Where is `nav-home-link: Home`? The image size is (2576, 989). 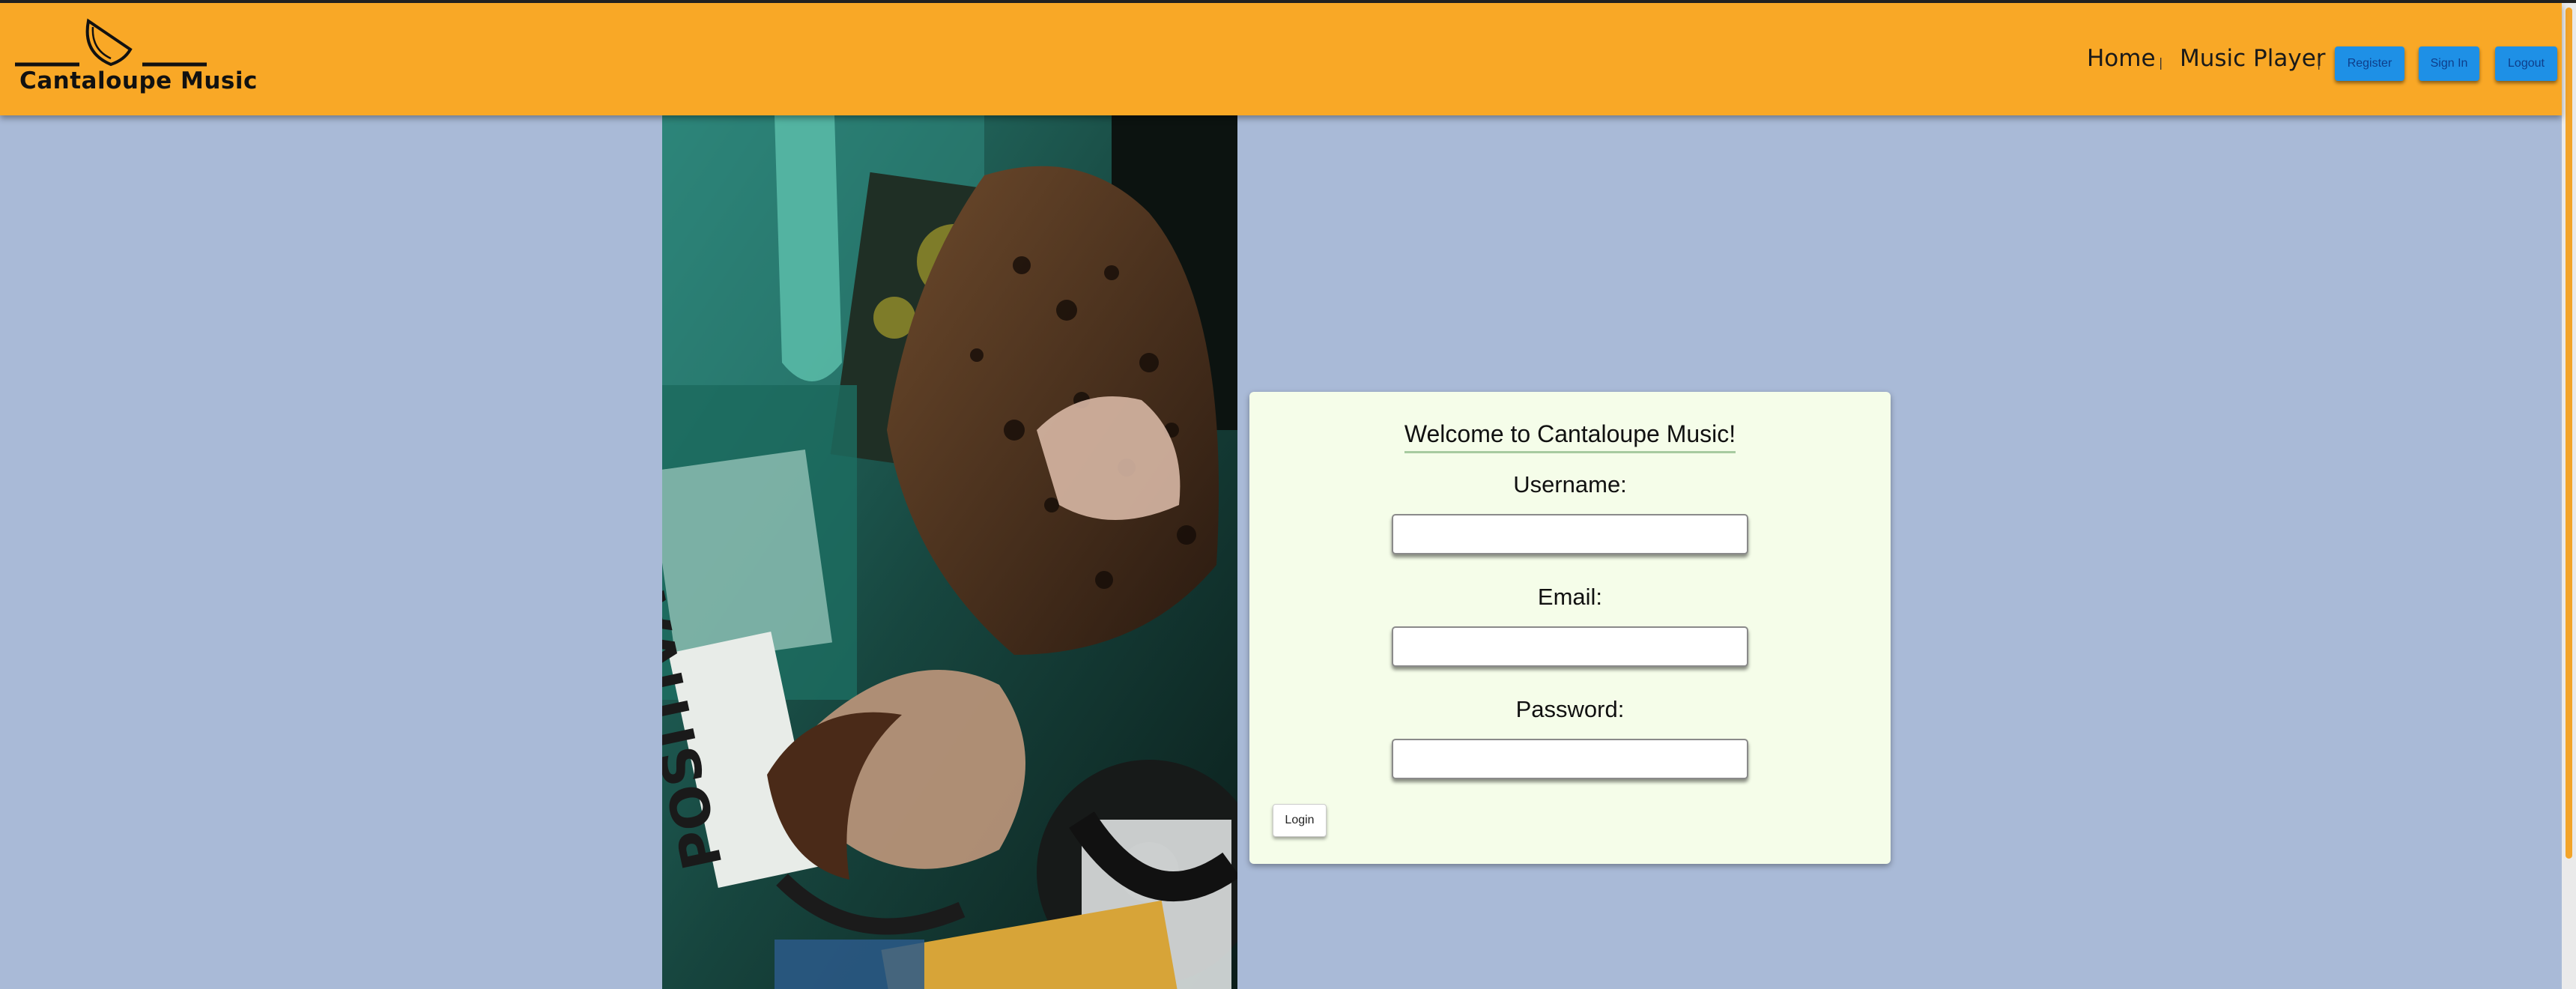 nav-home-link: Home is located at coordinates (2121, 59).